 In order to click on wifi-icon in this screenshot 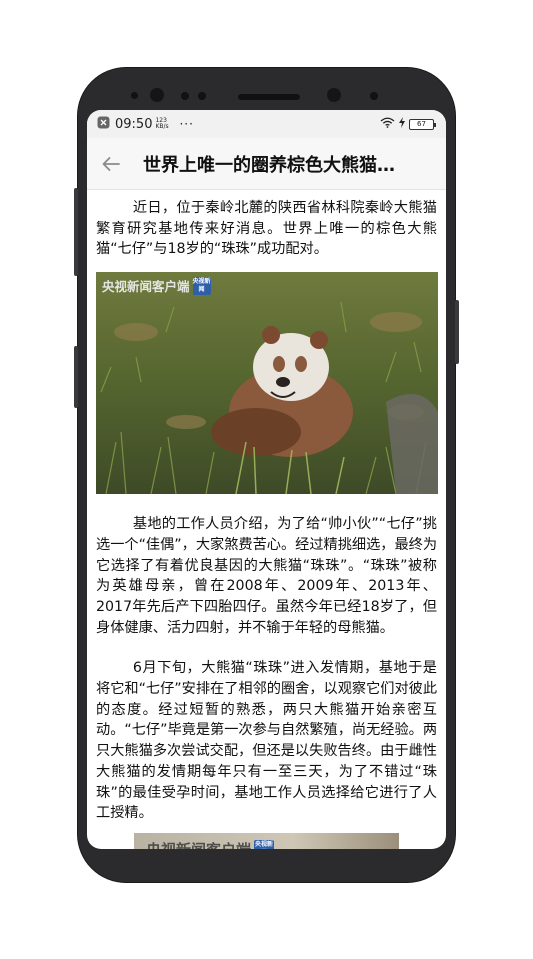, I will do `click(387, 124)`.